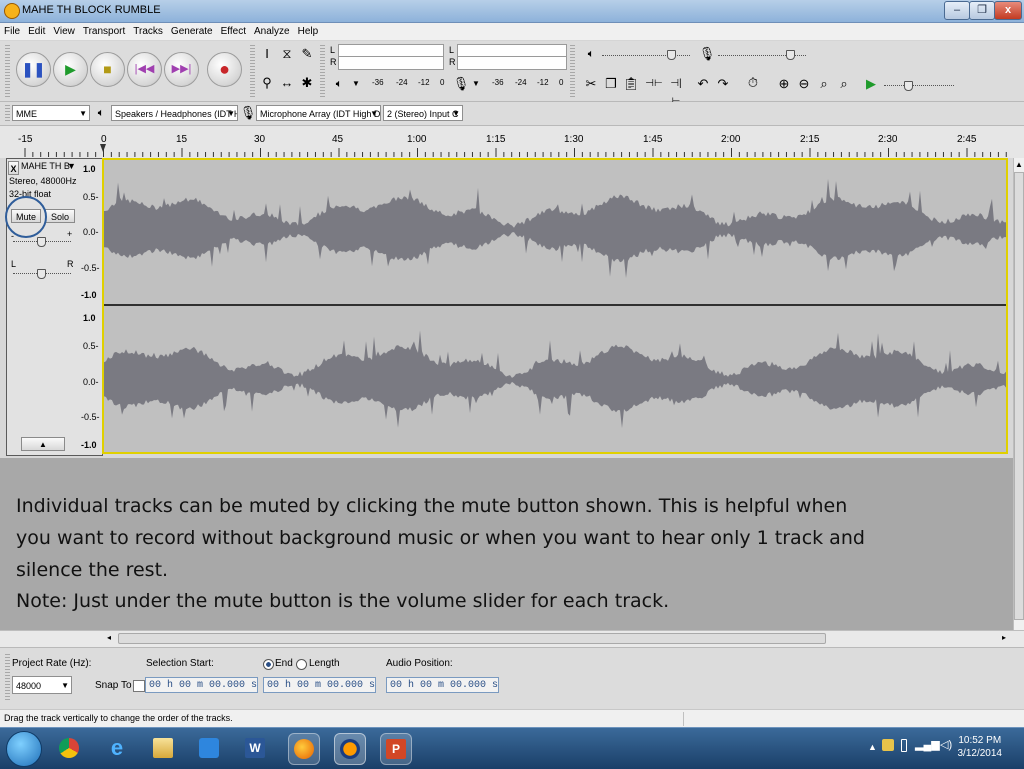  I want to click on horizontal-scroll-thumb, so click(472, 638).